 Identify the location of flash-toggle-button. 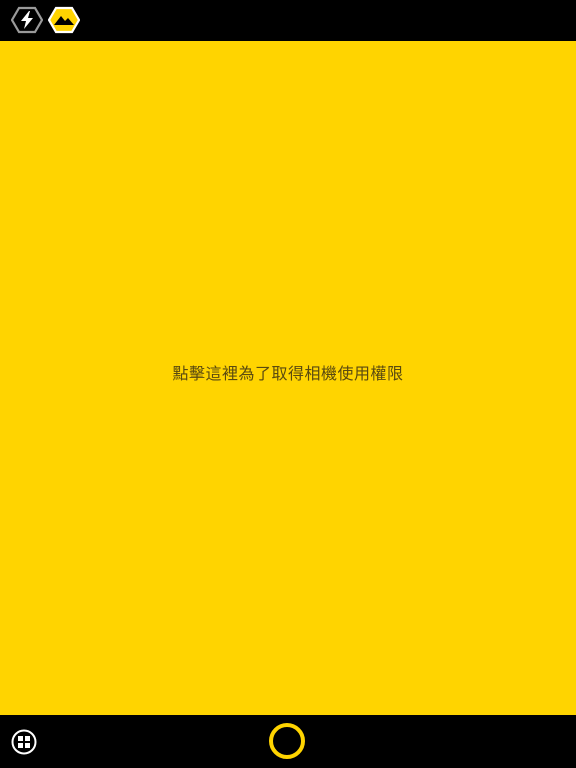
(27, 20).